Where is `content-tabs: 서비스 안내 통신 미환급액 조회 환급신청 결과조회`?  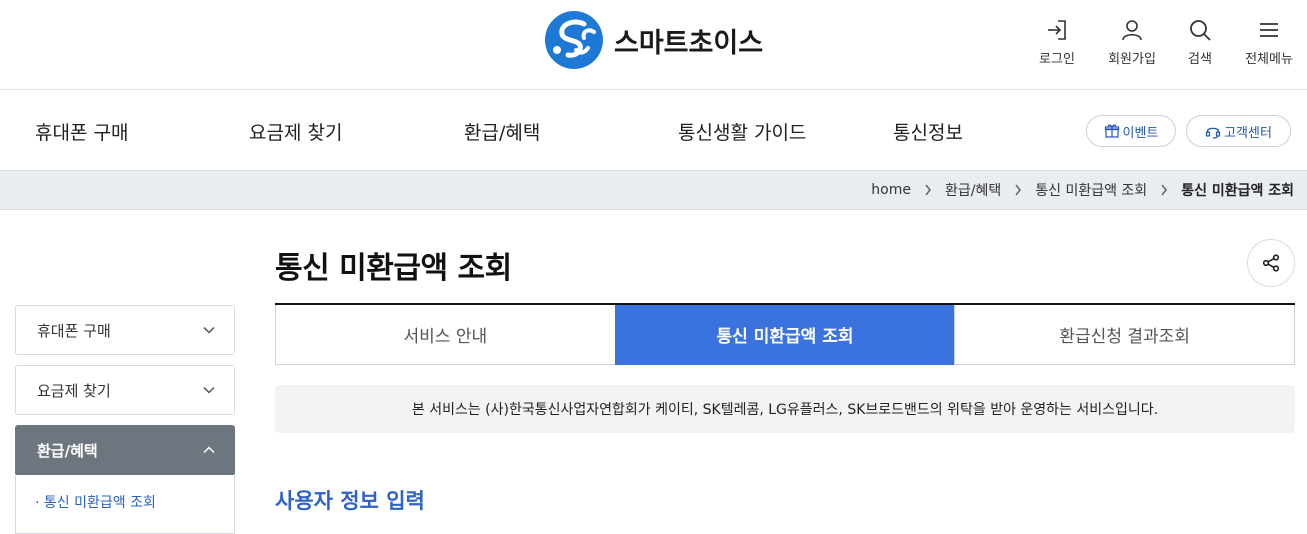 content-tabs: 서비스 안내 통신 미환급액 조회 환급신청 결과조회 is located at coordinates (785, 334).